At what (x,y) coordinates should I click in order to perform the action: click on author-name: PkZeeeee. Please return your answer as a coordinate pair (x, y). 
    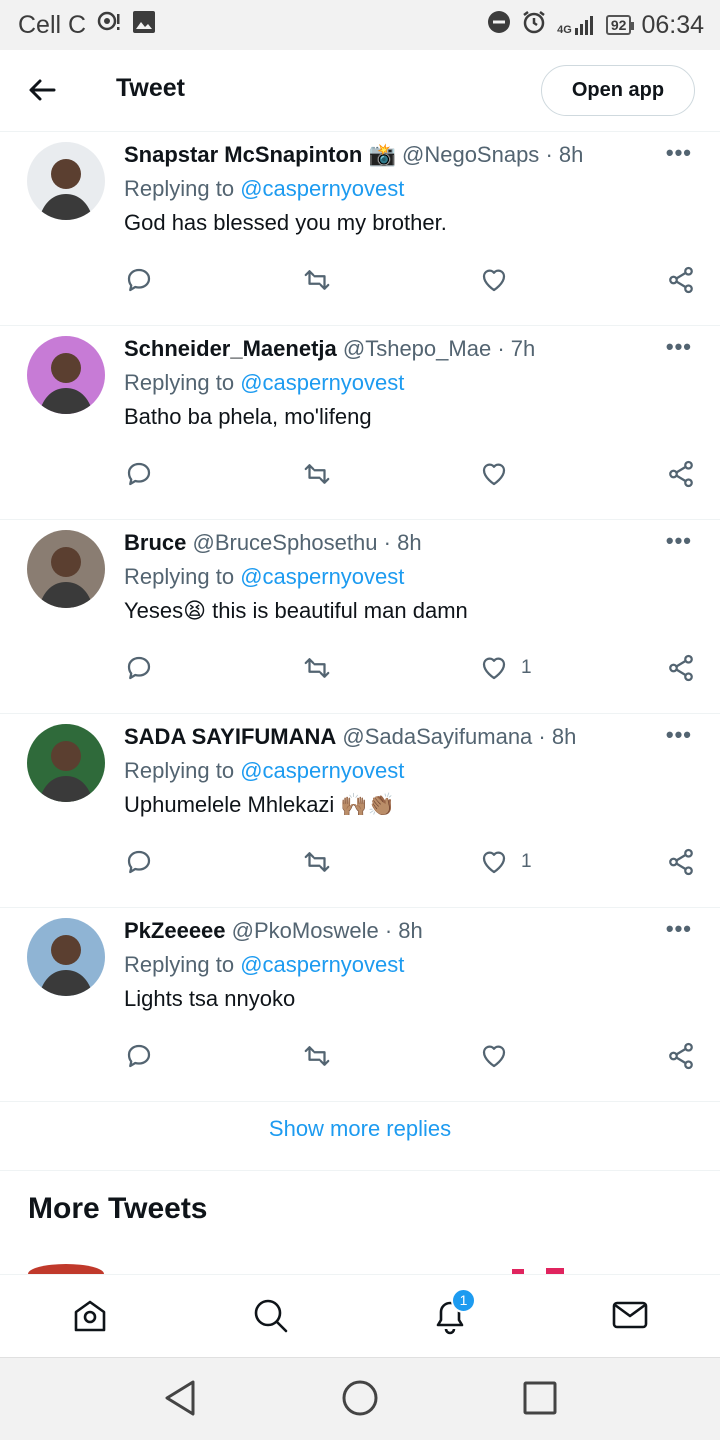
    Looking at the image, I should click on (175, 930).